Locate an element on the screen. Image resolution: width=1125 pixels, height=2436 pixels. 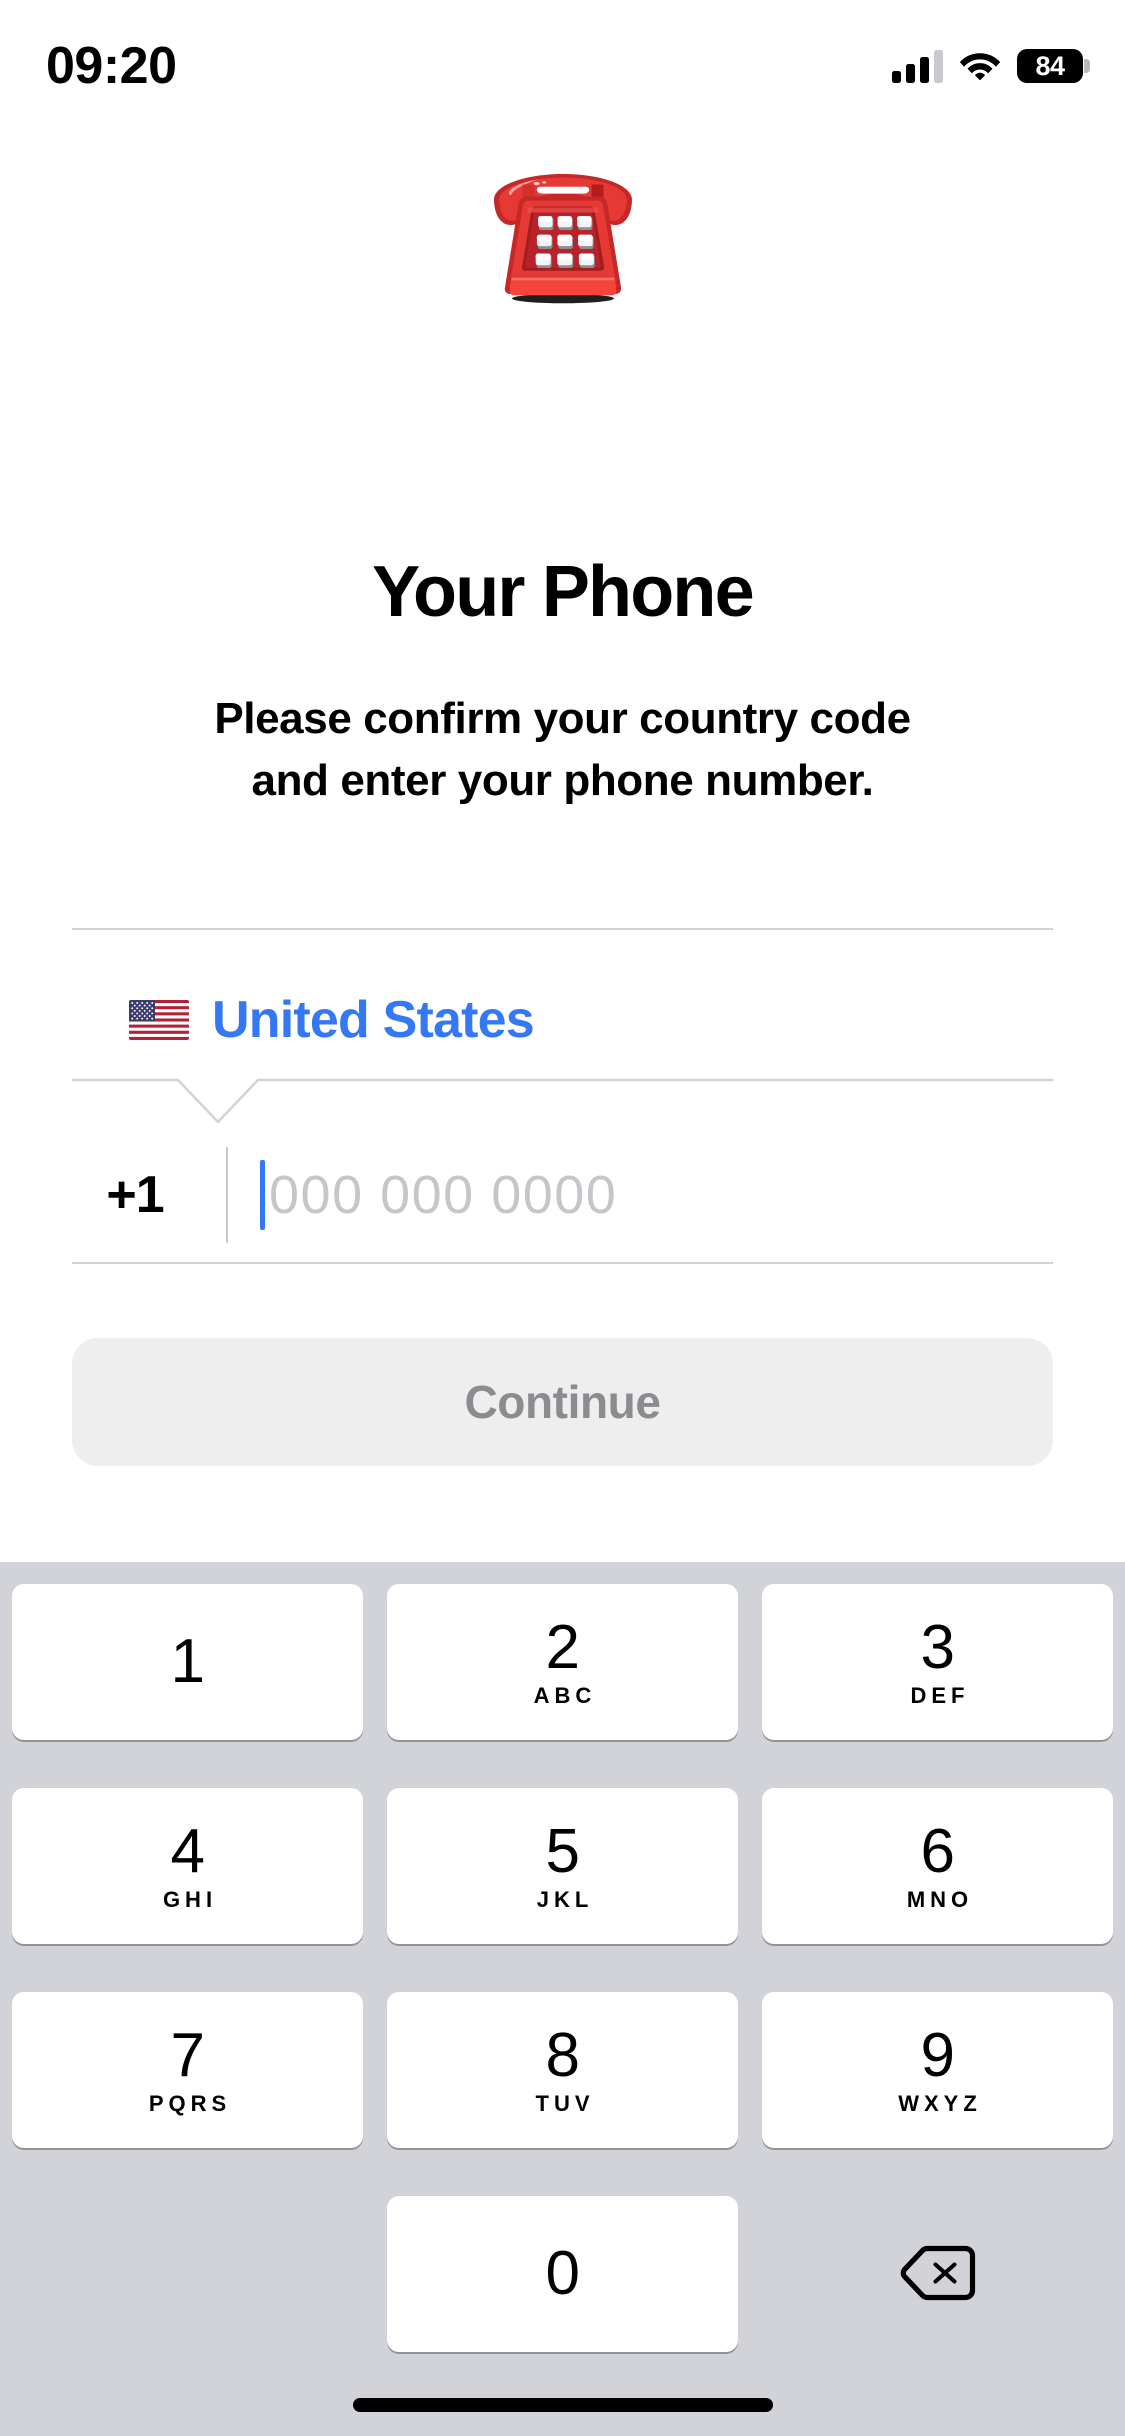
country-selector: United States is located at coordinates (562, 1020).